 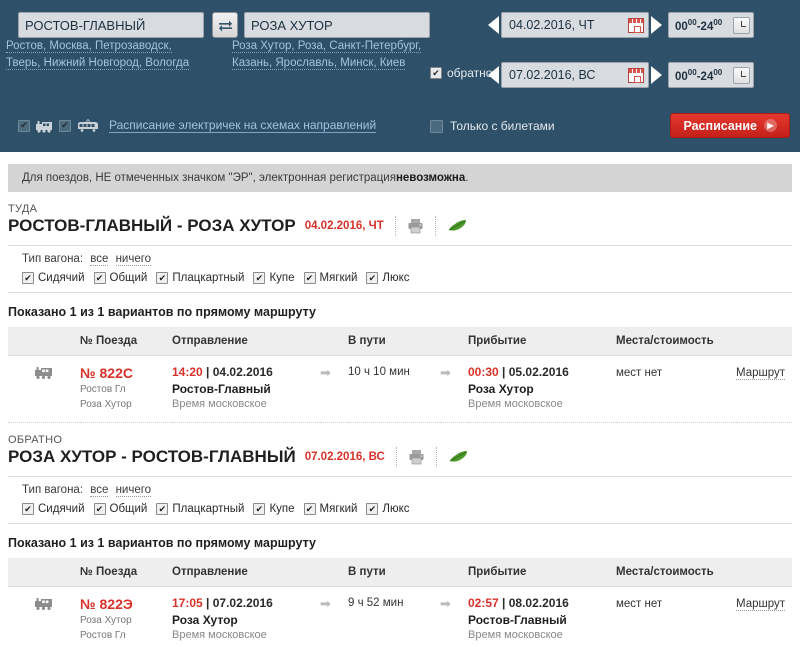 I want to click on notice-text-bold: невозможна, so click(x=430, y=178).